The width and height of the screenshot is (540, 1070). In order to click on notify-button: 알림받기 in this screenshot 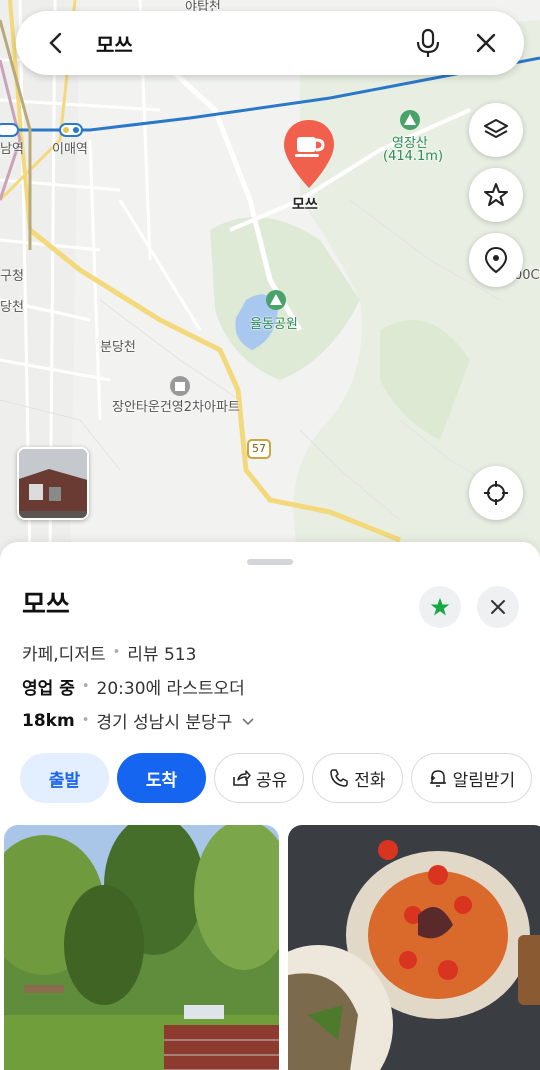, I will do `click(471, 778)`.